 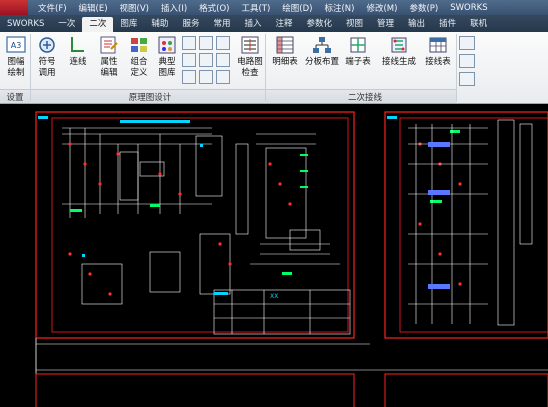 What do you see at coordinates (206, 77) in the screenshot?
I see `tool-grid-8-icon` at bounding box center [206, 77].